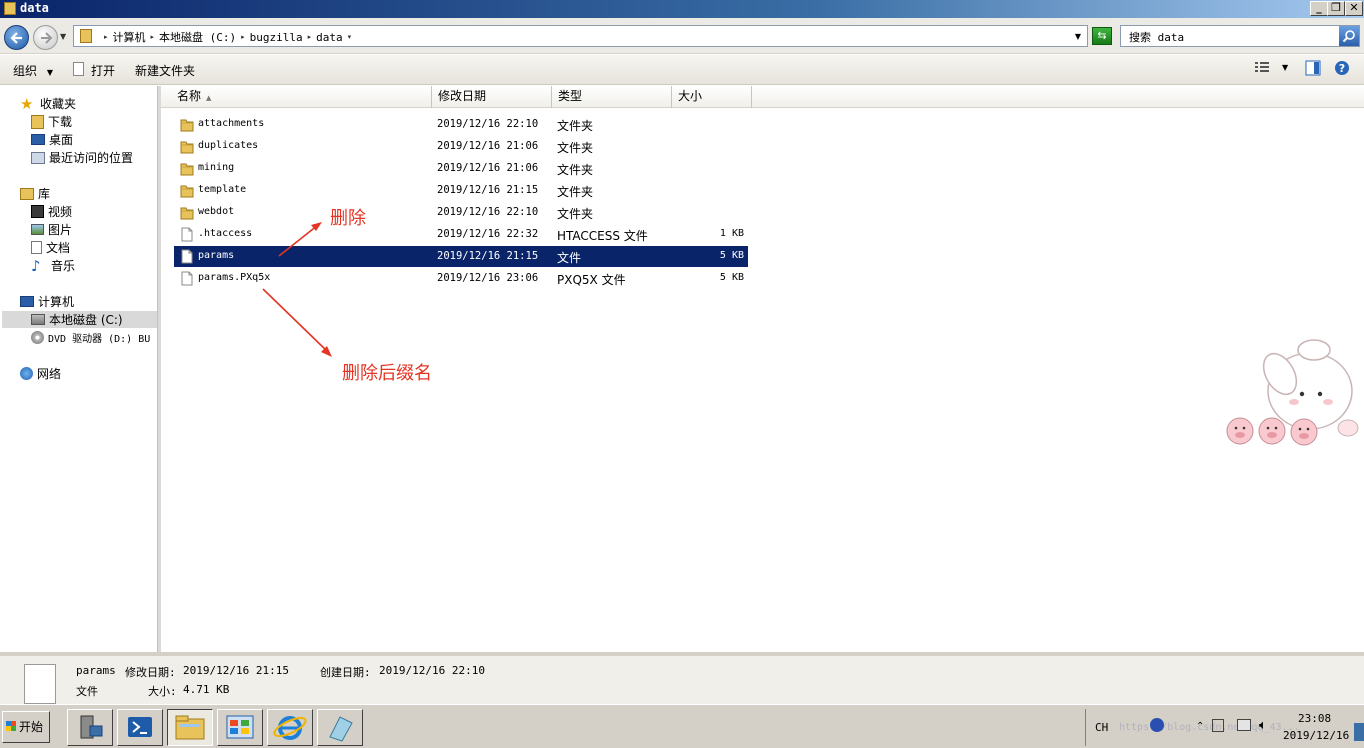 The image size is (1364, 748). I want to click on taskbar-notepad, so click(340, 727).